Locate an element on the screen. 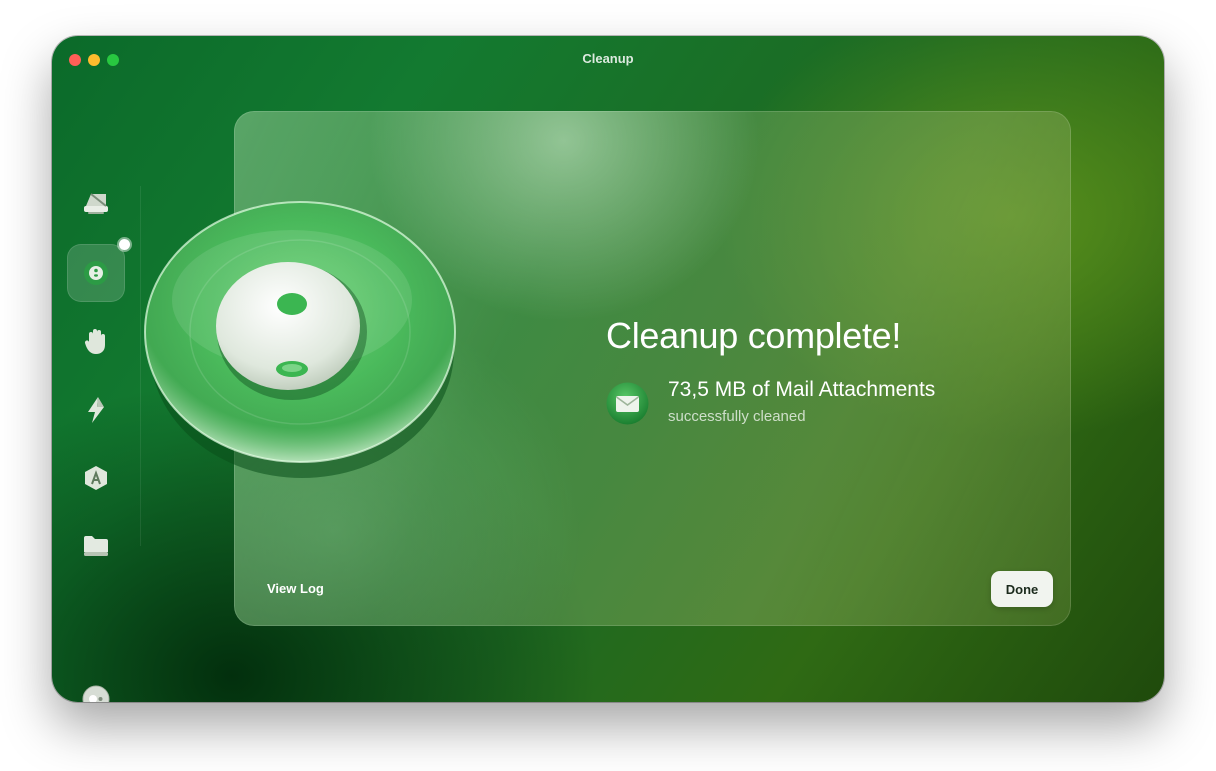 This screenshot has width=1216, height=771. mail-cleanup-icon is located at coordinates (96, 273).